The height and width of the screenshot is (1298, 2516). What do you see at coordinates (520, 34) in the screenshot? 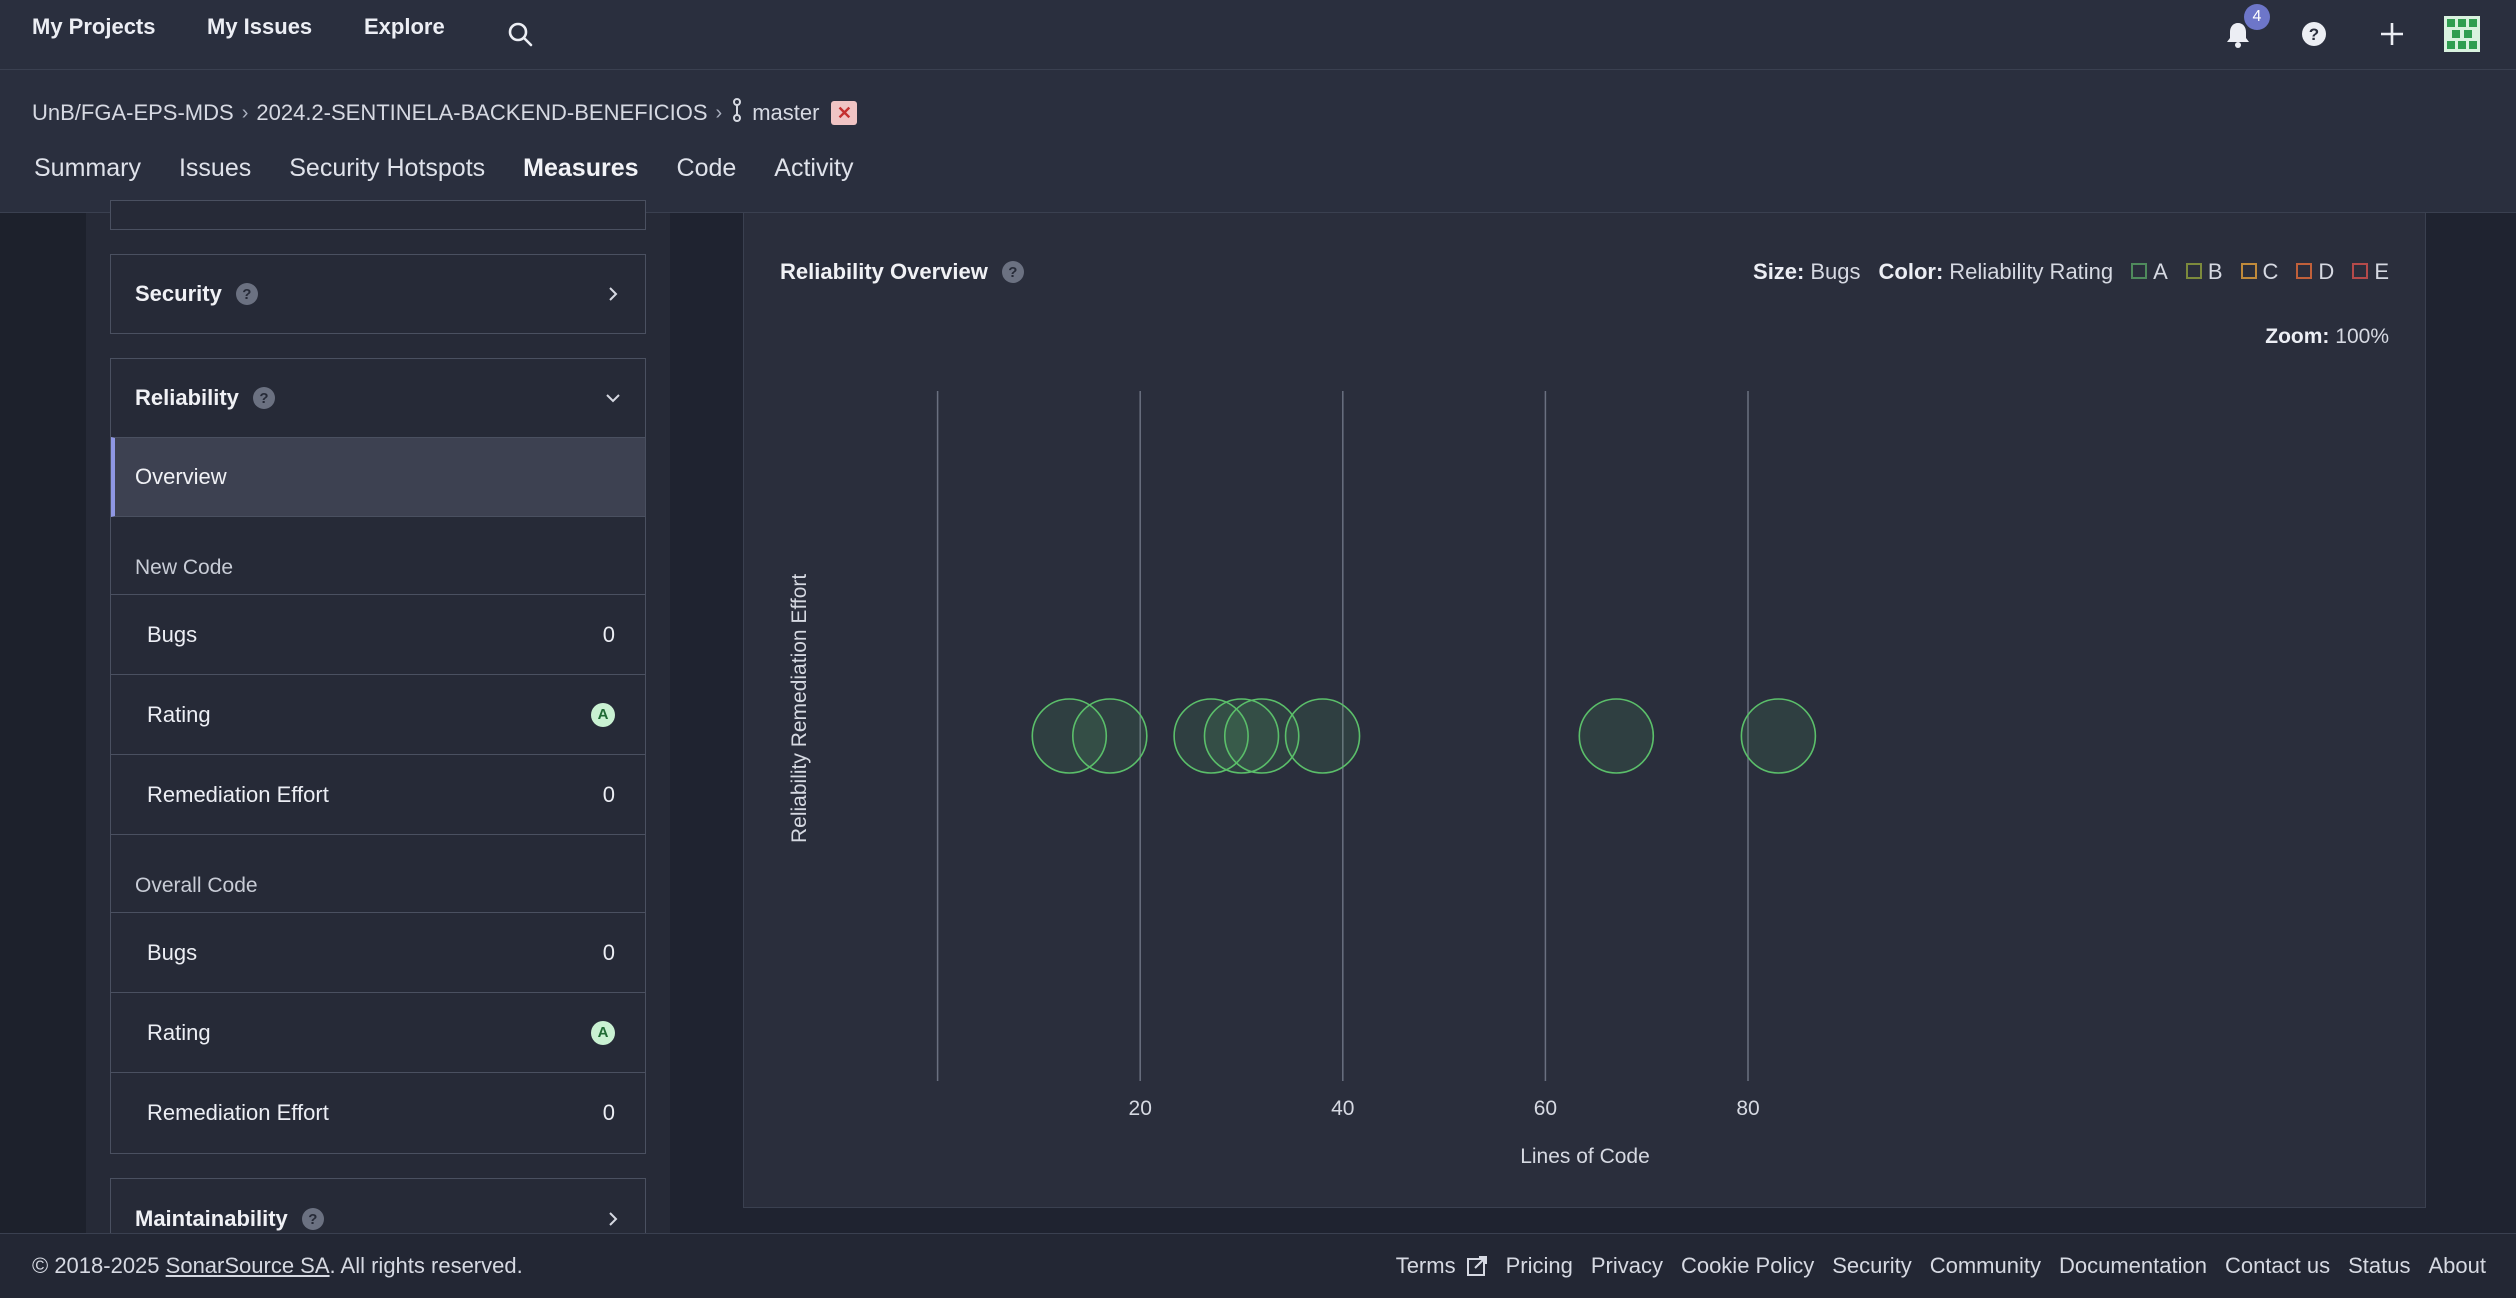
I see `search-icon` at bounding box center [520, 34].